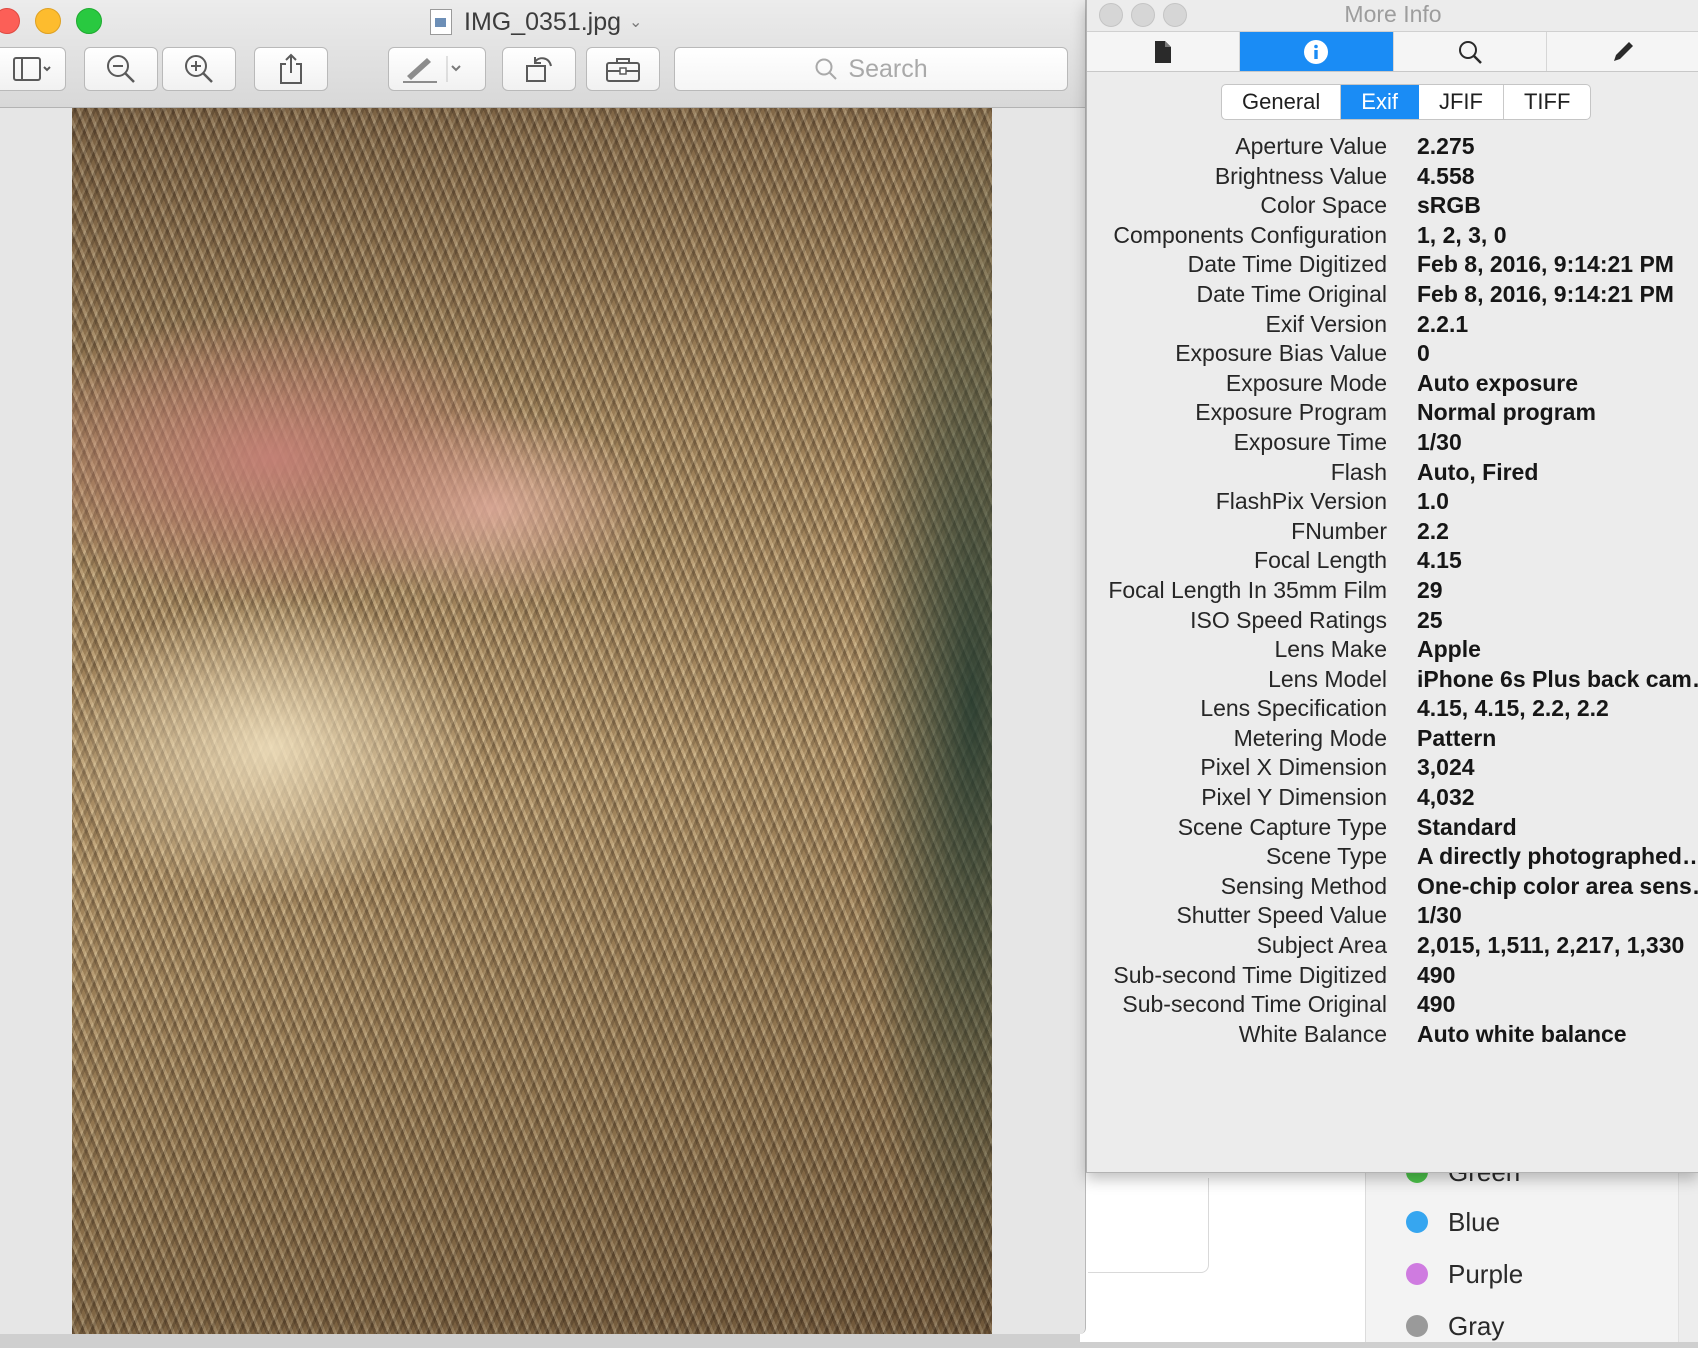 This screenshot has height=1348, width=1698. I want to click on table-row: Sub-second Time Original 490, so click(1392, 1003).